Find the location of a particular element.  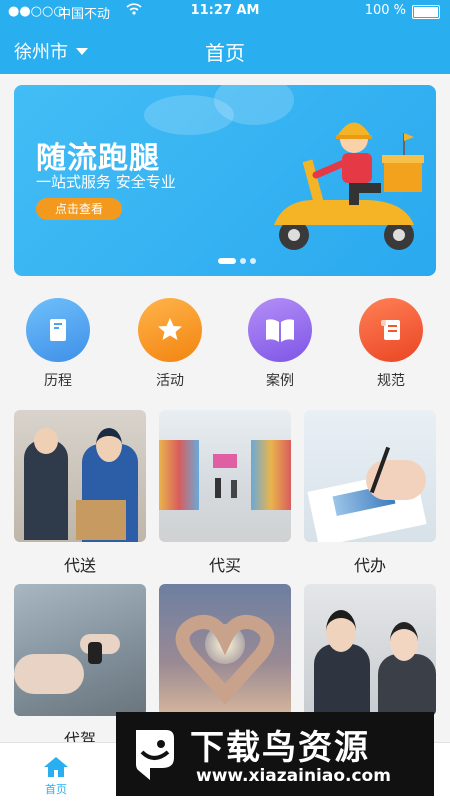

category-history: 历程 is located at coordinates (58, 344).